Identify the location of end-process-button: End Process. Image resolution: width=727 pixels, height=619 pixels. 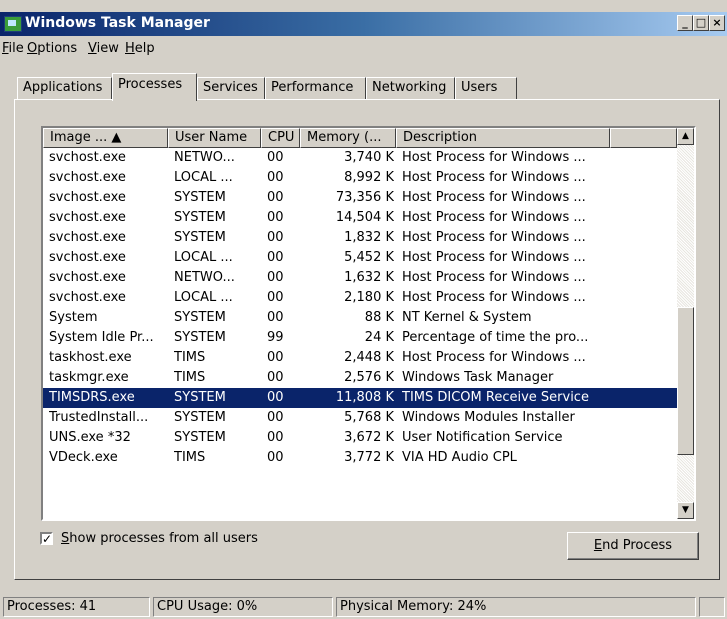
(633, 546).